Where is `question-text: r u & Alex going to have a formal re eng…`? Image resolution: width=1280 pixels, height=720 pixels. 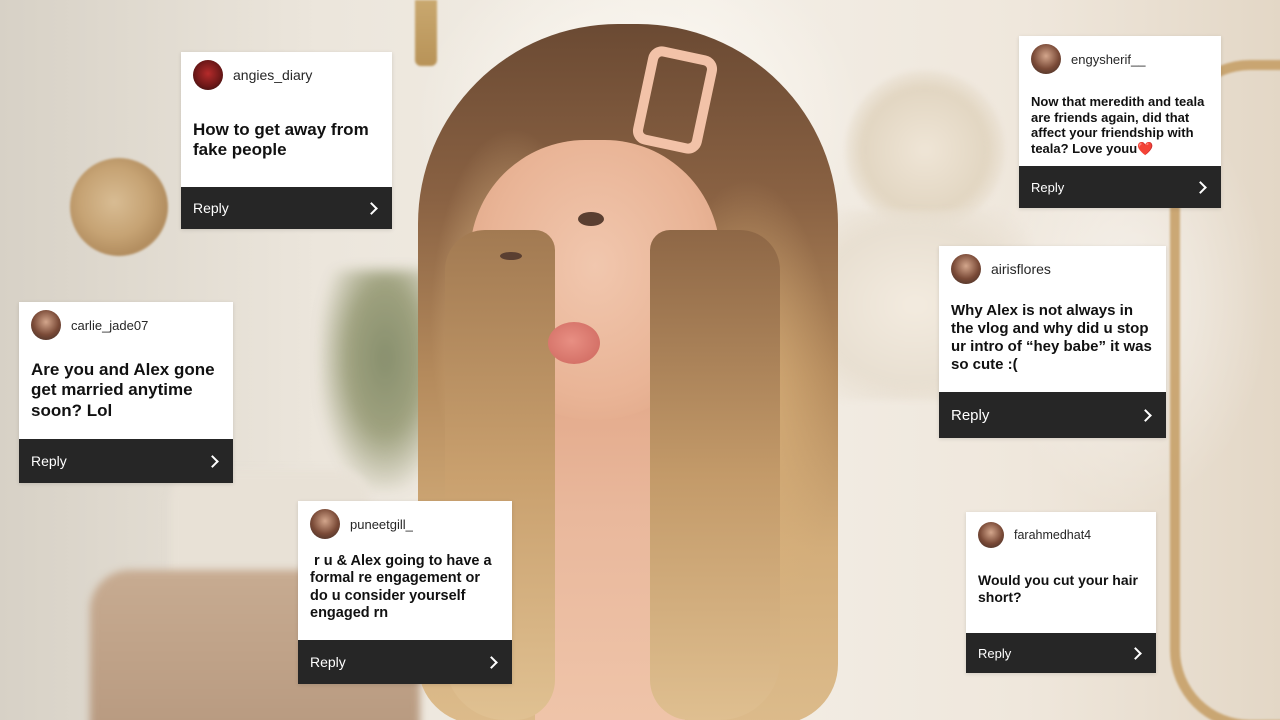 question-text: r u & Alex going to have a formal re eng… is located at coordinates (403, 587).